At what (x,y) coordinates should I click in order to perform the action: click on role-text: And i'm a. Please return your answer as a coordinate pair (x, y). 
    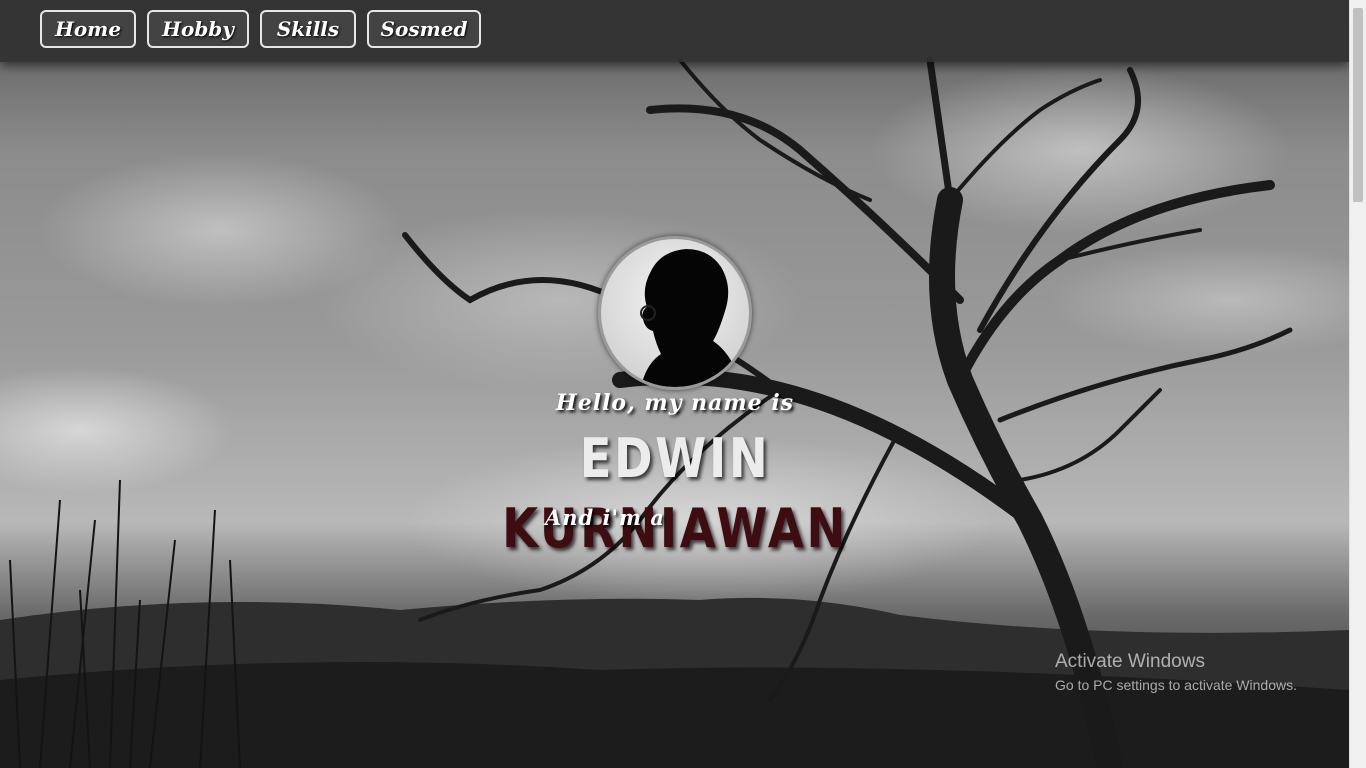
    Looking at the image, I should click on (605, 517).